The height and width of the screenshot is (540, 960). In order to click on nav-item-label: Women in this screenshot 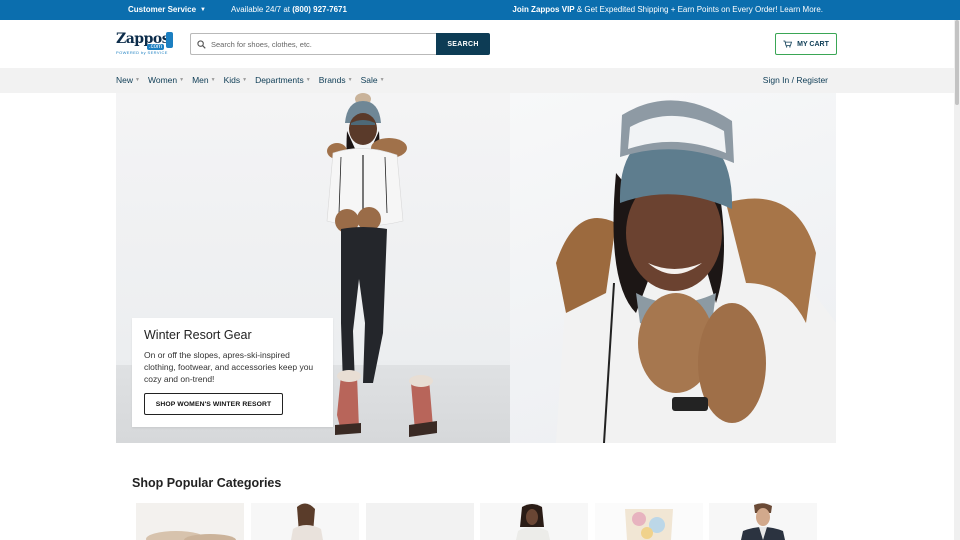, I will do `click(162, 80)`.